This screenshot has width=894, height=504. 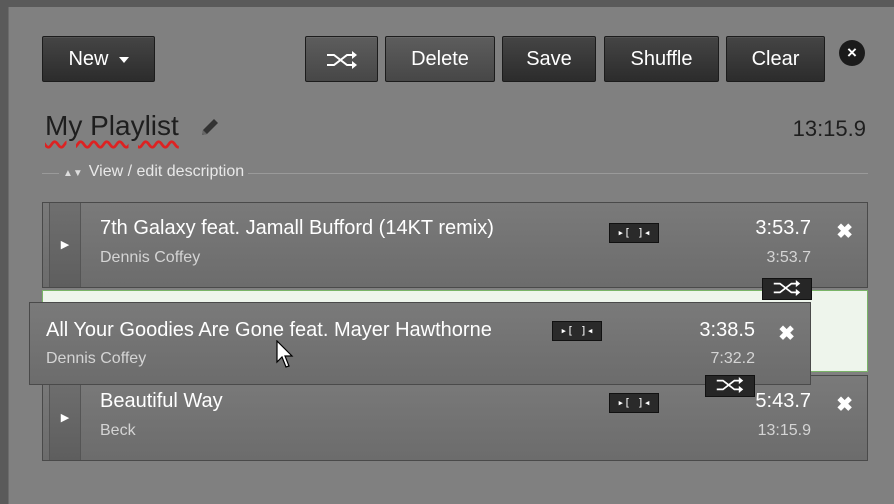 What do you see at coordinates (784, 430) in the screenshot?
I see `track-cumulative-time: 13:15.9` at bounding box center [784, 430].